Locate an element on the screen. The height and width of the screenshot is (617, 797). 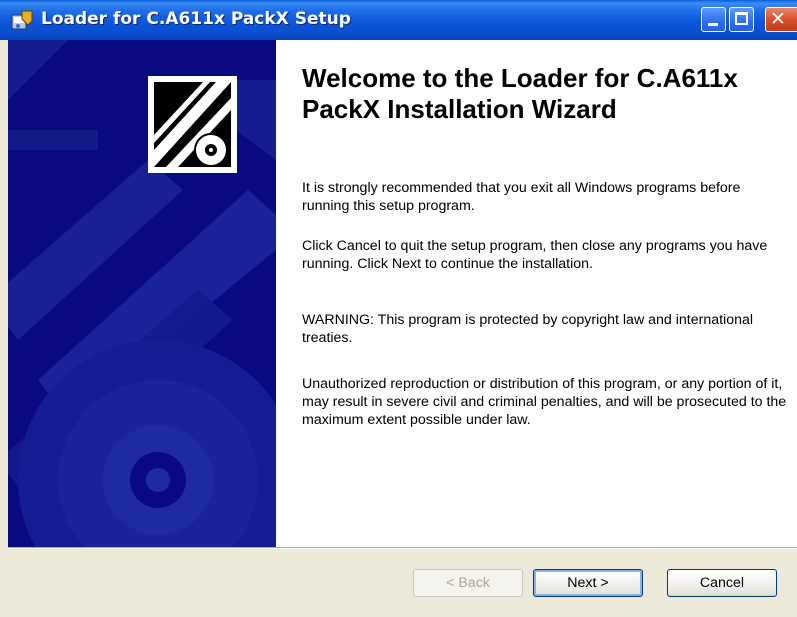
back-button: < Back is located at coordinates (468, 583).